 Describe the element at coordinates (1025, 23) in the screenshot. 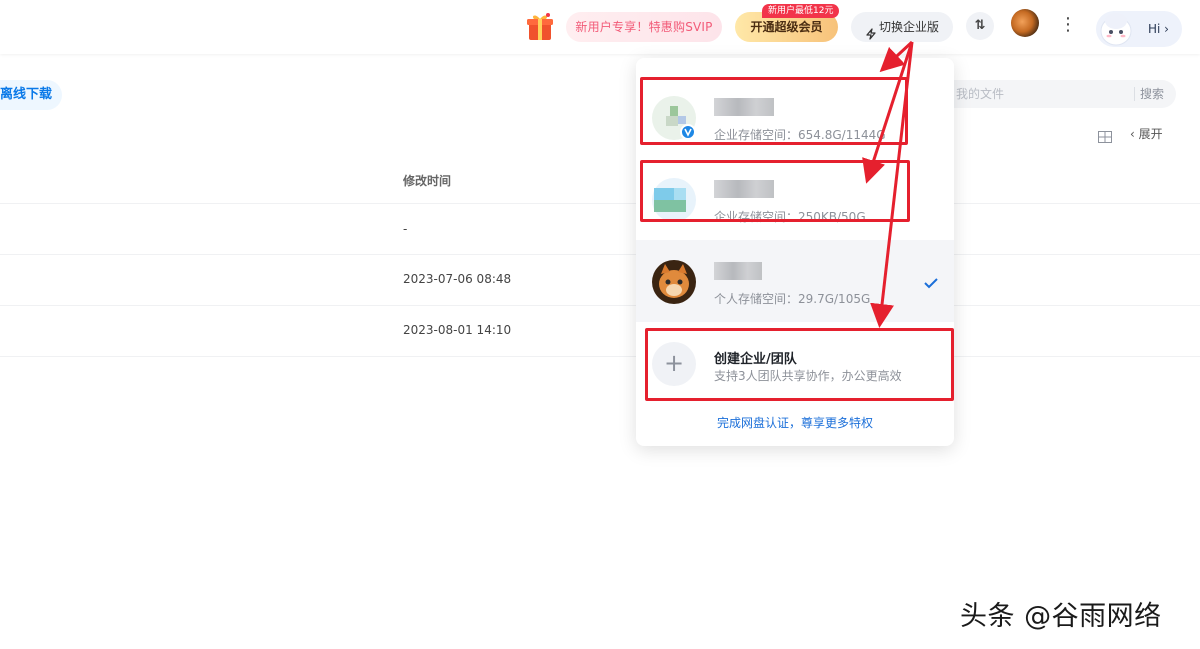

I see `user-avatar` at that location.